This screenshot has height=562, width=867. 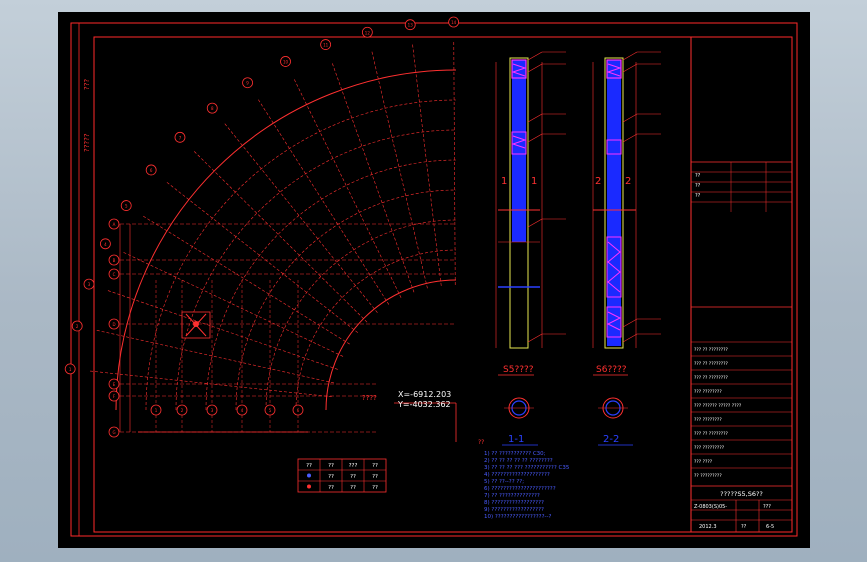 I want to click on dimension-callouts, so click(x=594, y=197).